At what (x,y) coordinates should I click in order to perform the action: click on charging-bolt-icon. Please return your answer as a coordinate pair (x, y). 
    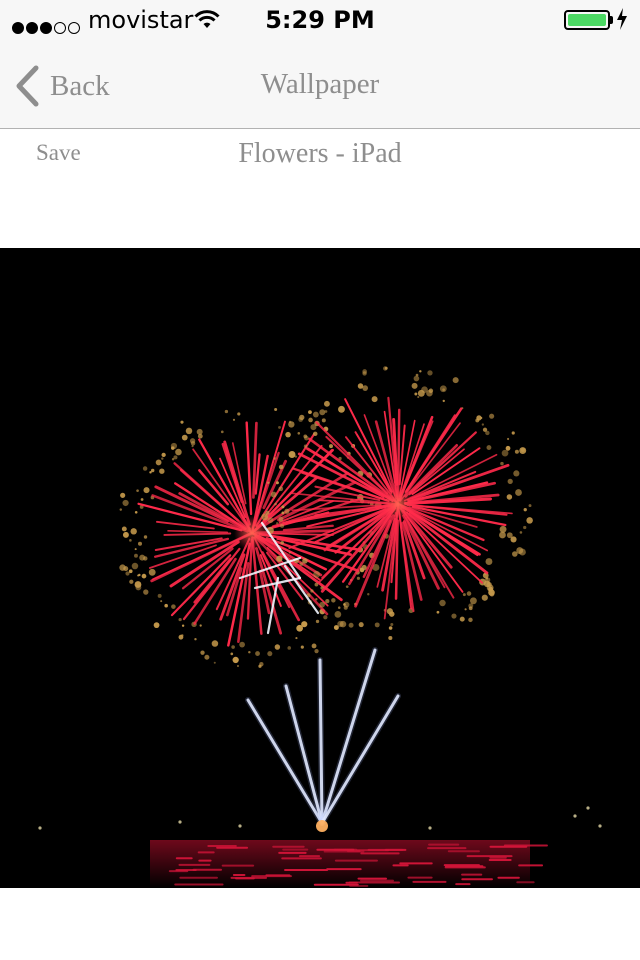
    Looking at the image, I should click on (622, 19).